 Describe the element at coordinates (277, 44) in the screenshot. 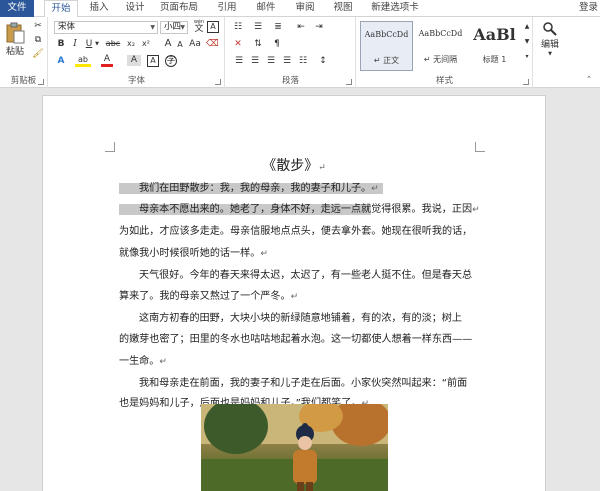

I see `show-marks-icon: ¶` at that location.